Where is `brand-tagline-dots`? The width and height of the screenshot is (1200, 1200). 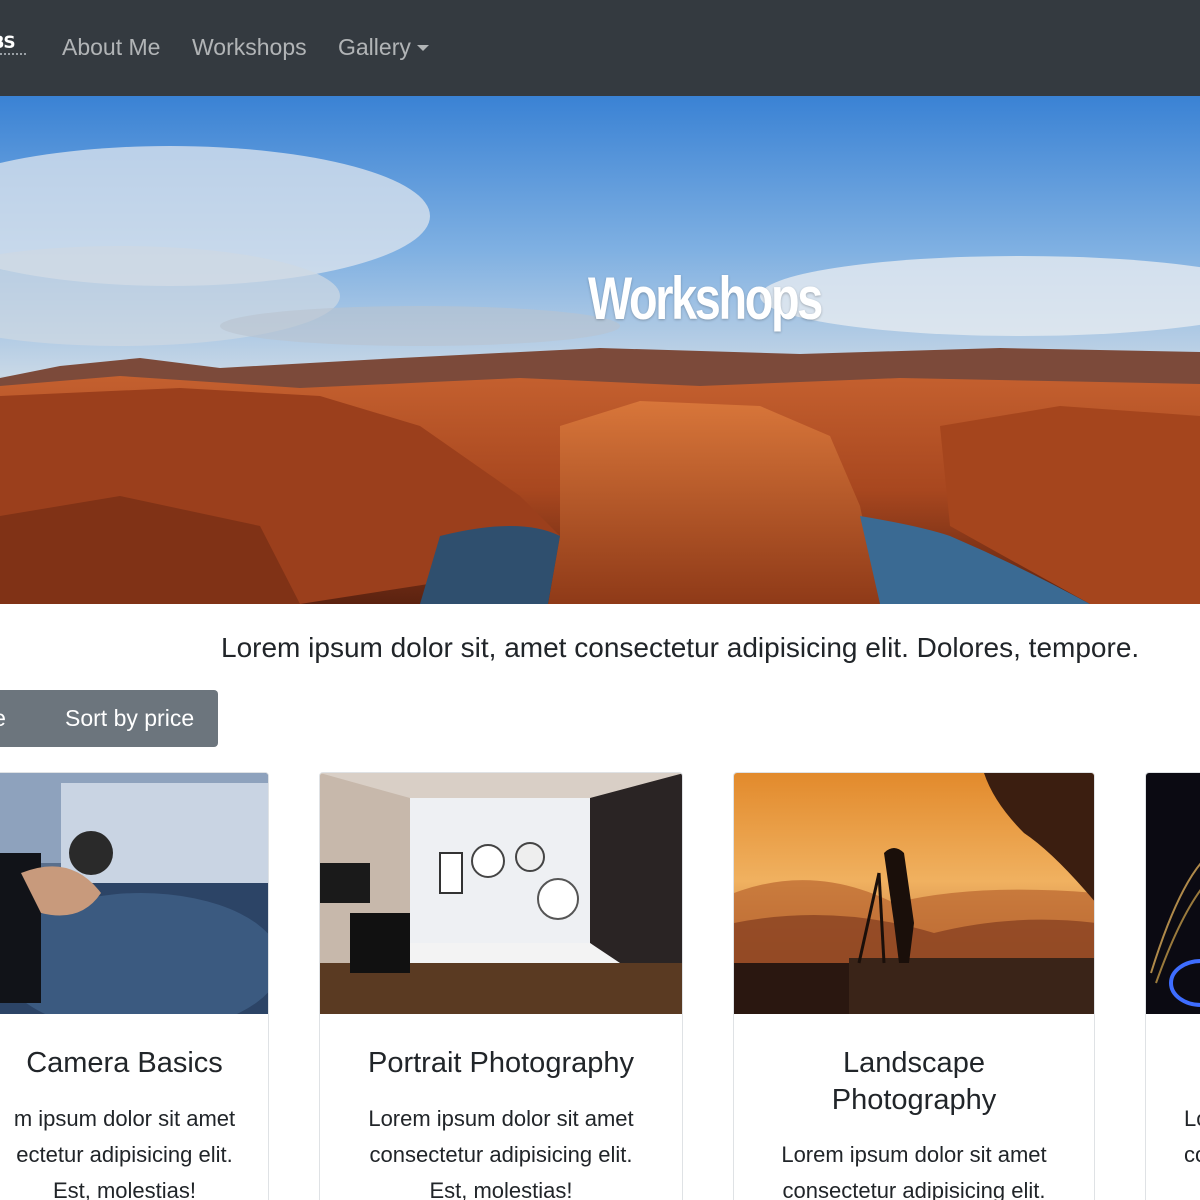
brand-tagline-dots is located at coordinates (13, 54).